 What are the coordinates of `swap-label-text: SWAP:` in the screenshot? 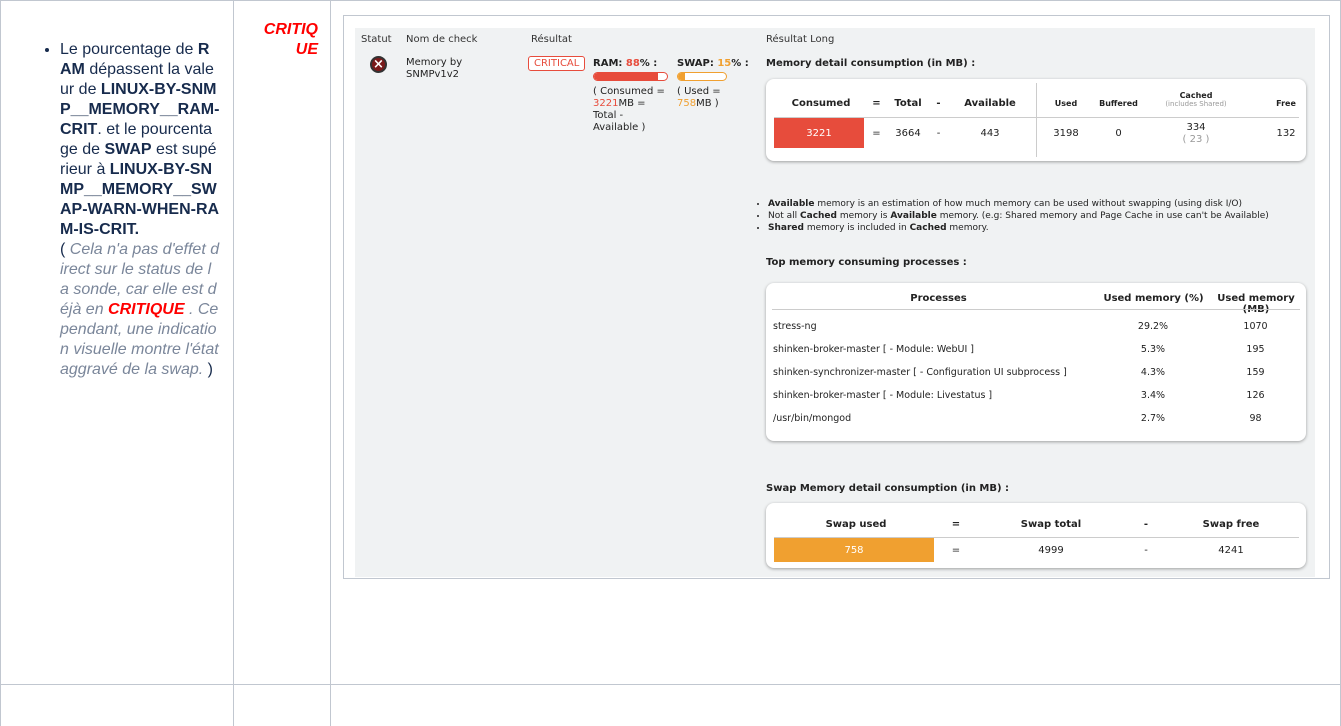 It's located at (697, 63).